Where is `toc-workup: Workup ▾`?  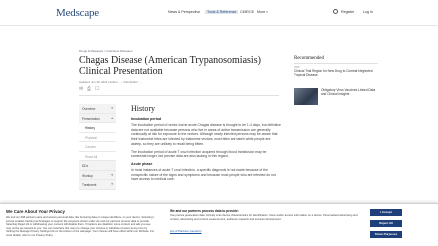
toc-workup: Workup ▾ is located at coordinates (97, 175).